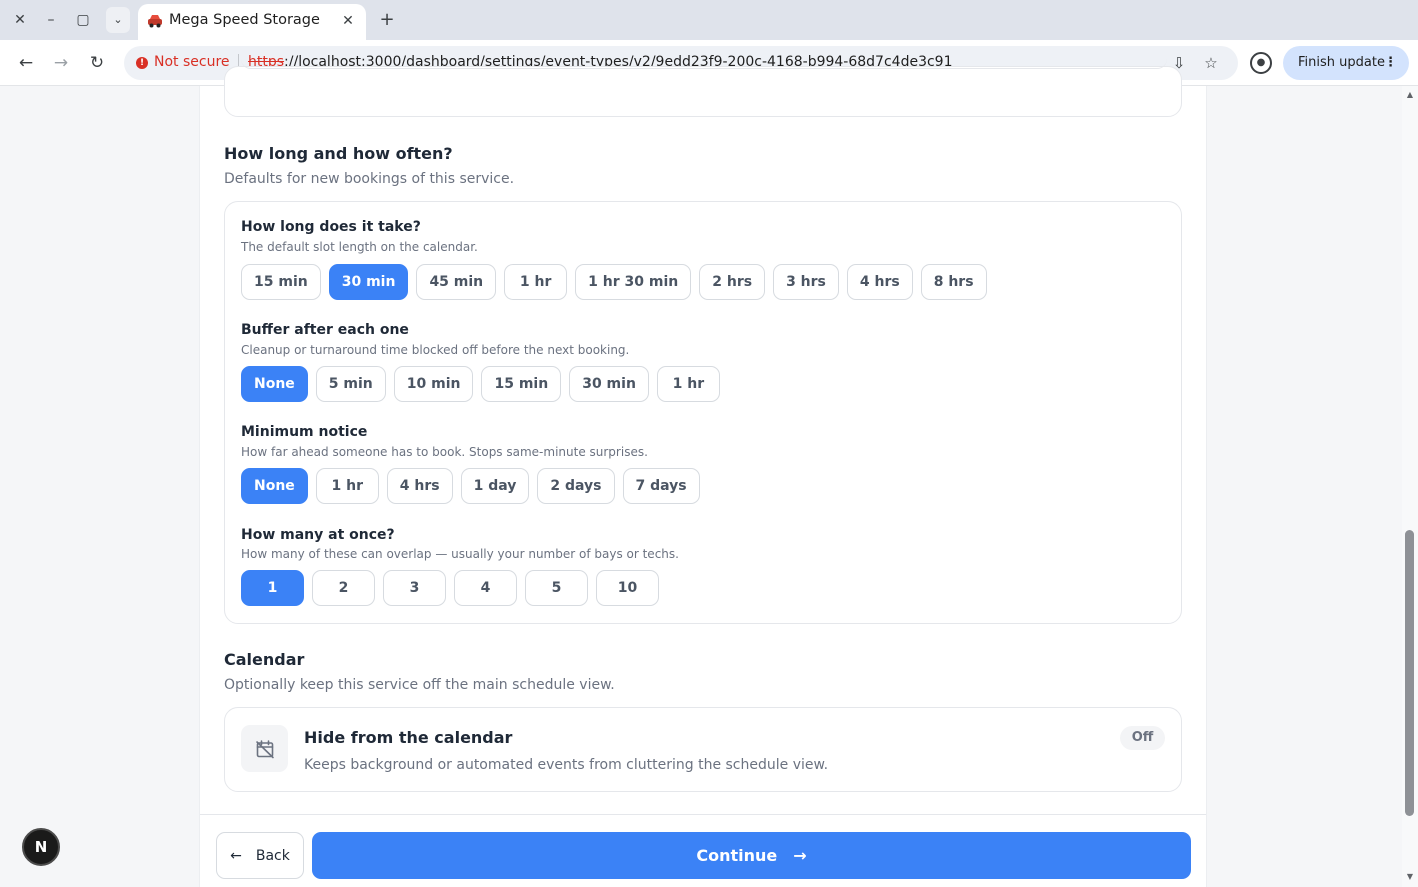  I want to click on group-label-notice: Minimum notice, so click(304, 432).